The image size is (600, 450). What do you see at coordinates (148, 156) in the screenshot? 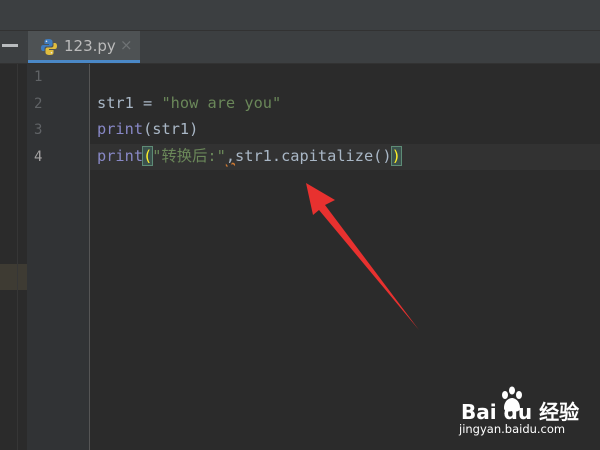
I see `code-token-brace: (` at bounding box center [148, 156].